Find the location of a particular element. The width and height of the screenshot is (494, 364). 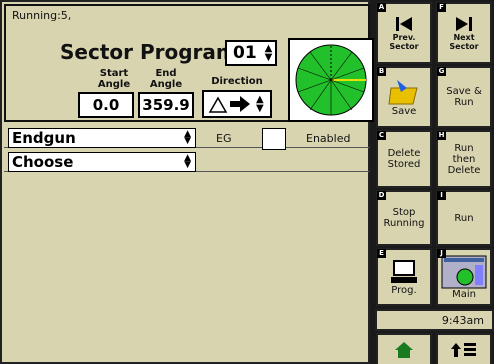

eg-enabled-checkbox is located at coordinates (274, 139).